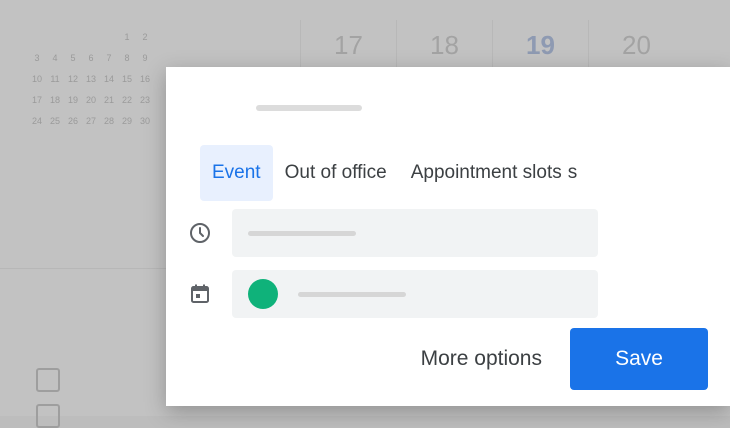 The width and height of the screenshot is (730, 428). I want to click on mini-calendar-day: 9, so click(145, 58).